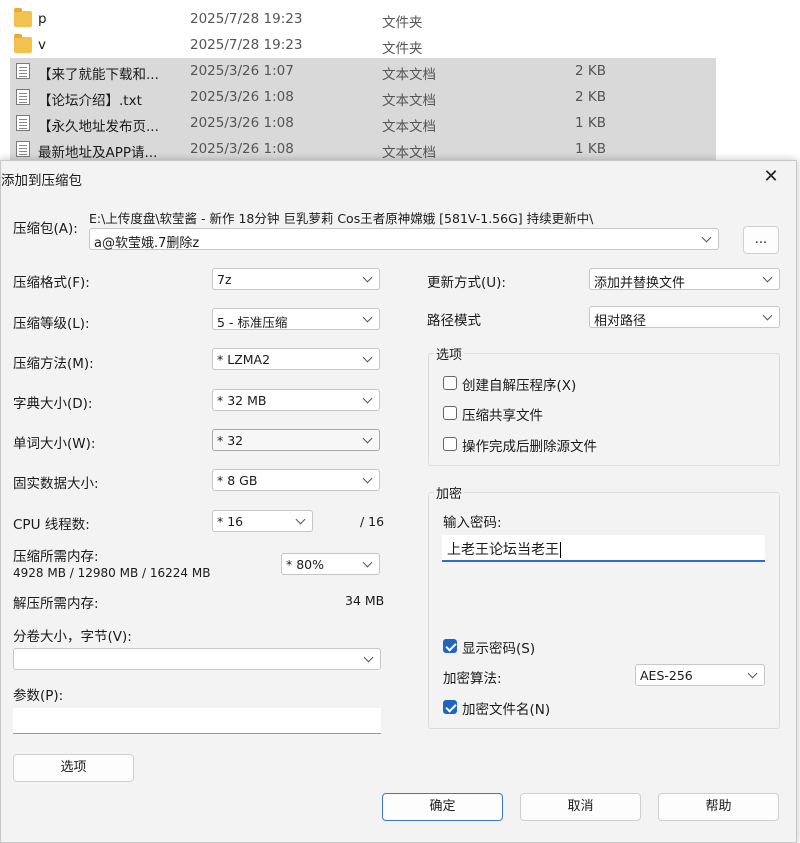  Describe the element at coordinates (224, 279) in the screenshot. I see `format-value: 7z` at that location.